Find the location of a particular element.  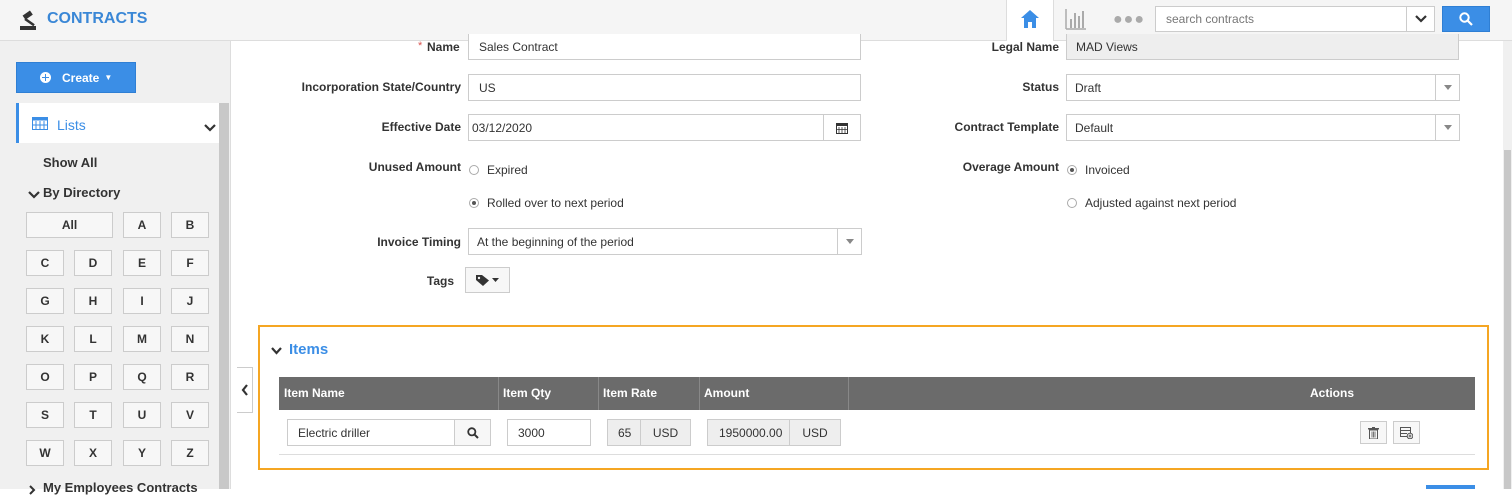

letter-button: O is located at coordinates (45, 377).